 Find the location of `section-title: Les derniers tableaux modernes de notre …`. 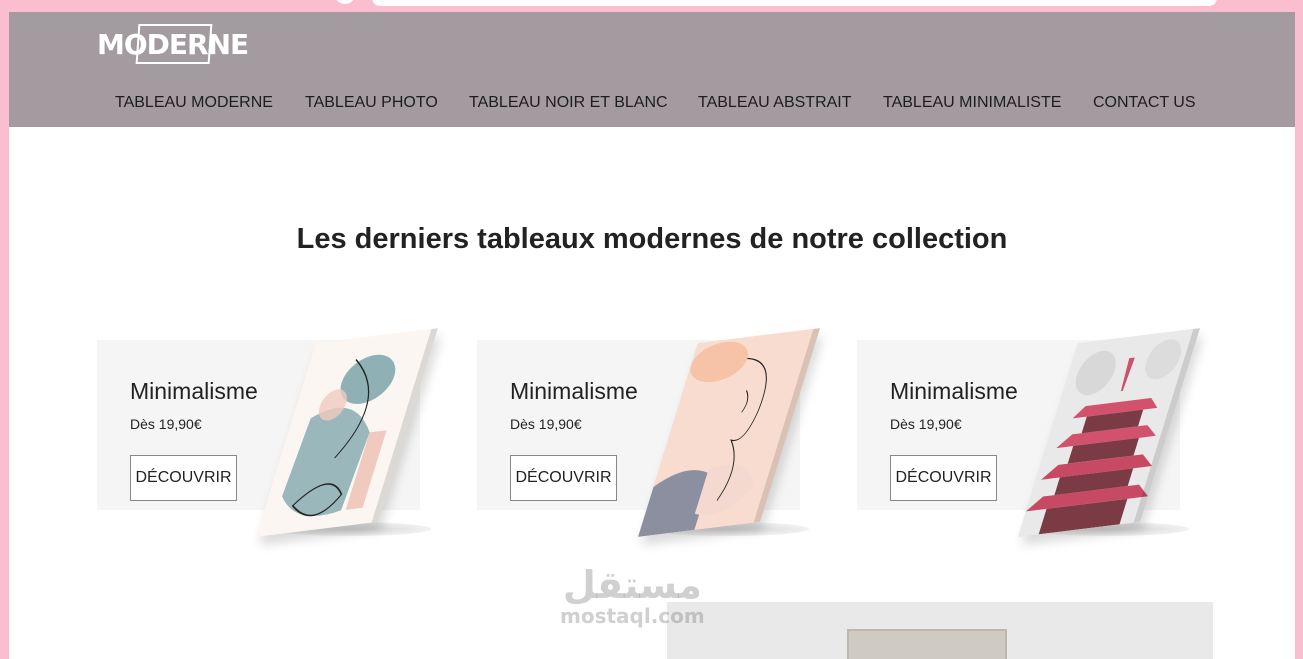

section-title: Les derniers tableaux modernes de notre … is located at coordinates (652, 239).